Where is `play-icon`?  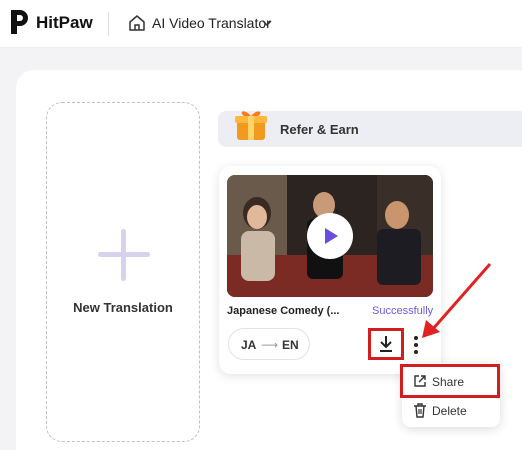 play-icon is located at coordinates (331, 236).